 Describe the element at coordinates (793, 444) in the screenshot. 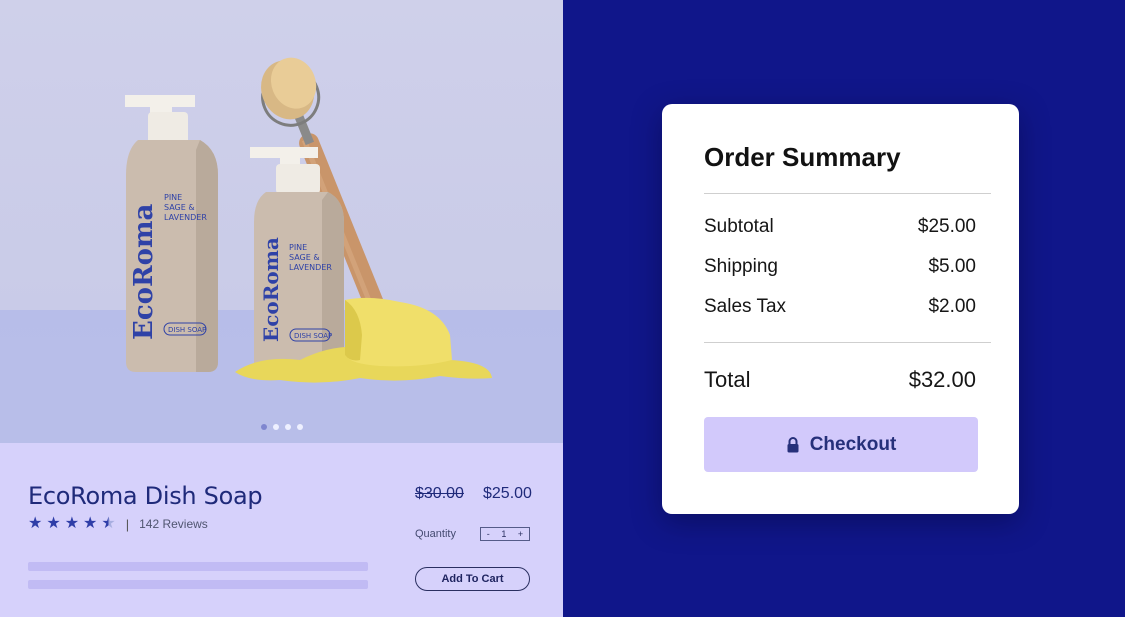

I see `lock-icon` at that location.